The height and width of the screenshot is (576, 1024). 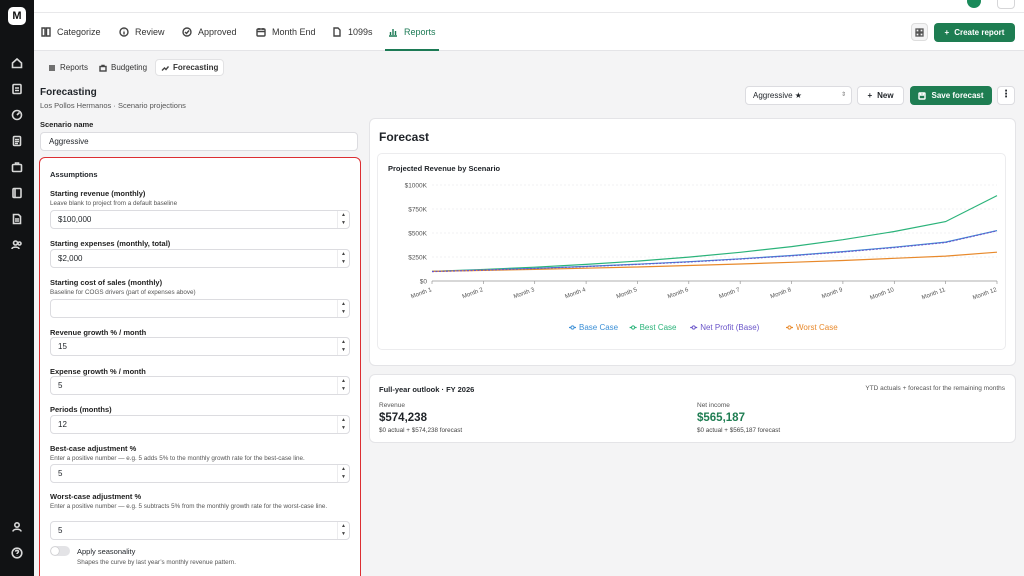 What do you see at coordinates (123, 67) in the screenshot?
I see `subtab-budgeting: Budgeting` at bounding box center [123, 67].